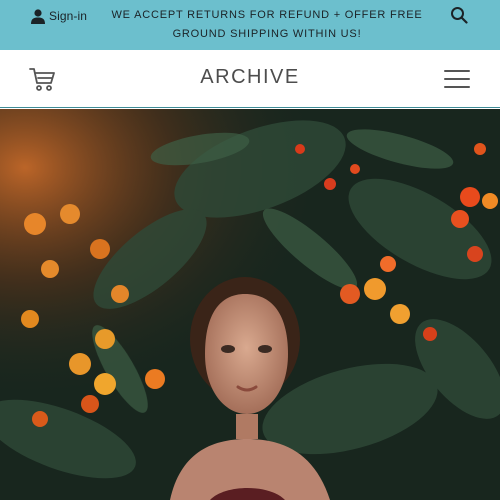  I want to click on sign-in-link: Sign-in, so click(58, 16).